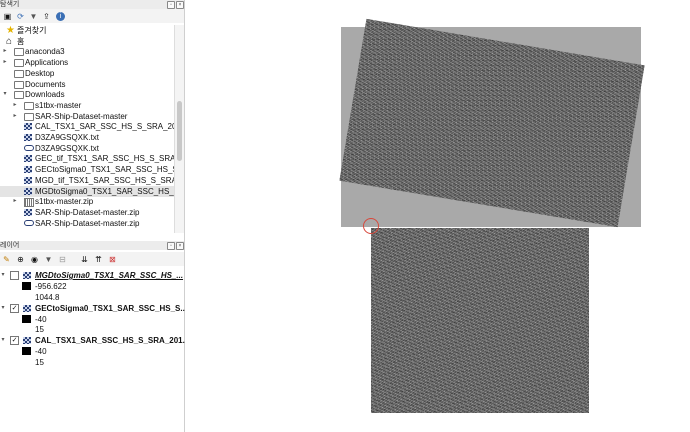  What do you see at coordinates (62, 259) in the screenshot?
I see `filter-expression-icon: ⊟` at bounding box center [62, 259].